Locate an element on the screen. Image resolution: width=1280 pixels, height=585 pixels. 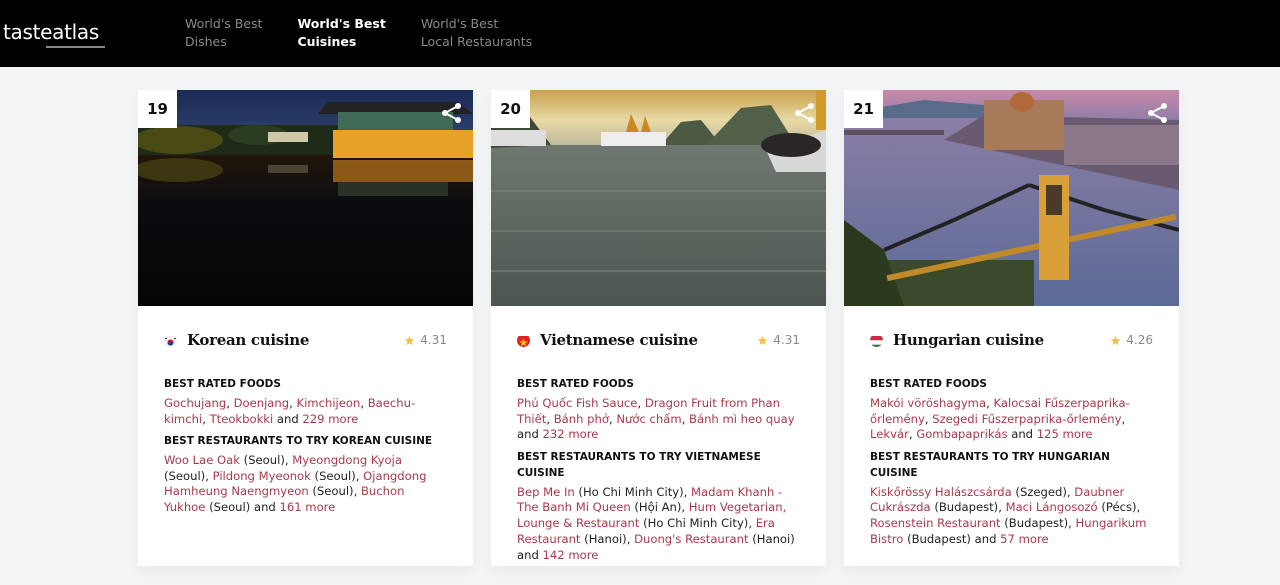
food-link: Szegedi Fűszerpaprika-őrlemény is located at coordinates (1026, 419).